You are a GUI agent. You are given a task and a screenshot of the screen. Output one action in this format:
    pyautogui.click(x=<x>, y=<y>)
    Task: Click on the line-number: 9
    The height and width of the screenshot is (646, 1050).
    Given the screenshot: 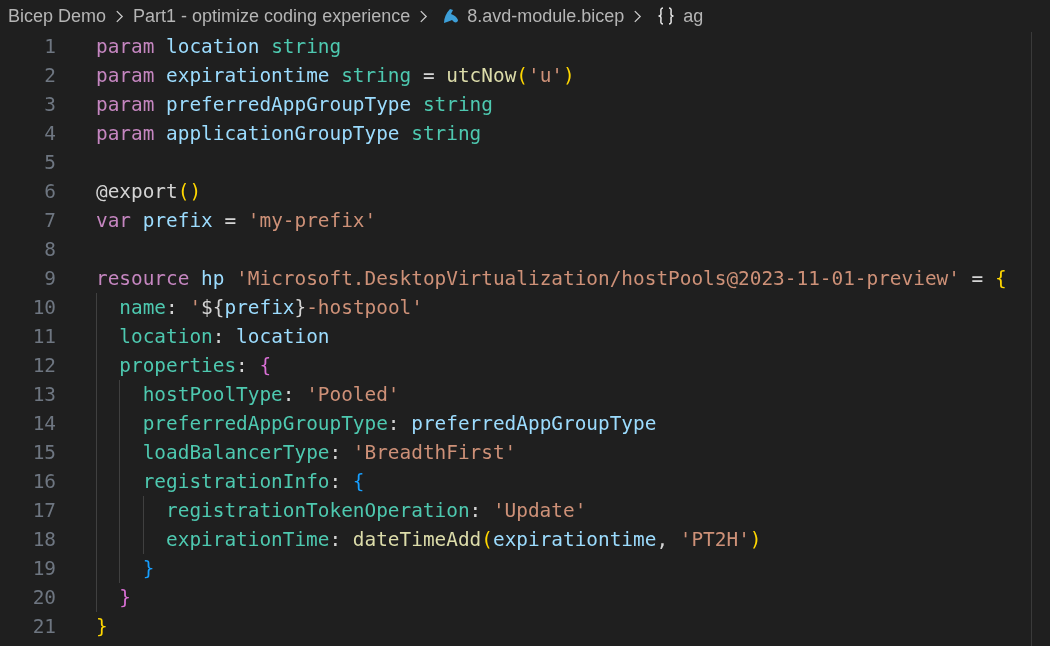 What is the action you would take?
    pyautogui.click(x=49, y=278)
    